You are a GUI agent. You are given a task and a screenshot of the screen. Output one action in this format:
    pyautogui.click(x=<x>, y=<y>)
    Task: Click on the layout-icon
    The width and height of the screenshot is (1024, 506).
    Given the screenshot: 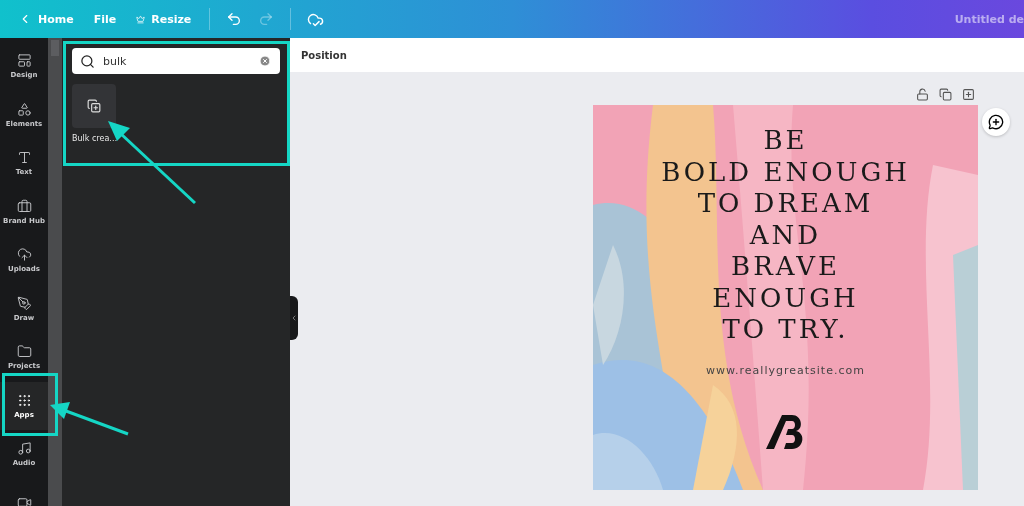 What is the action you would take?
    pyautogui.click(x=24, y=61)
    